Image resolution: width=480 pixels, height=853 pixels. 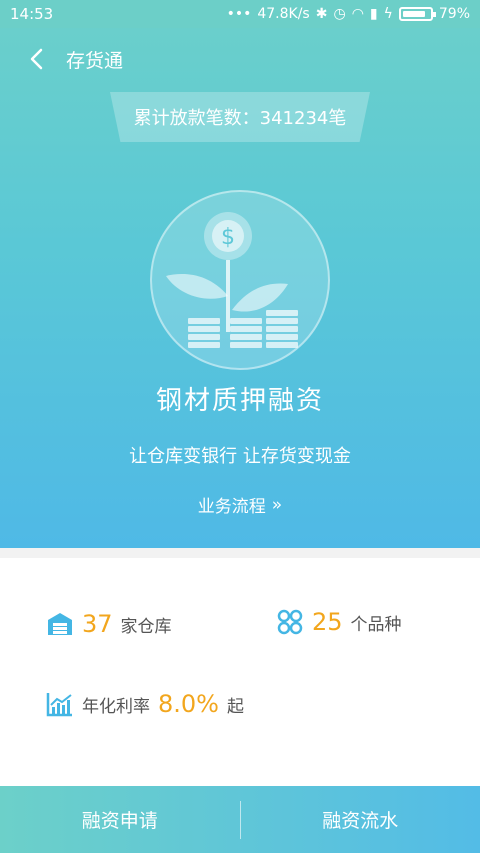 What do you see at coordinates (60, 624) in the screenshot?
I see `warehouse-icon` at bounding box center [60, 624].